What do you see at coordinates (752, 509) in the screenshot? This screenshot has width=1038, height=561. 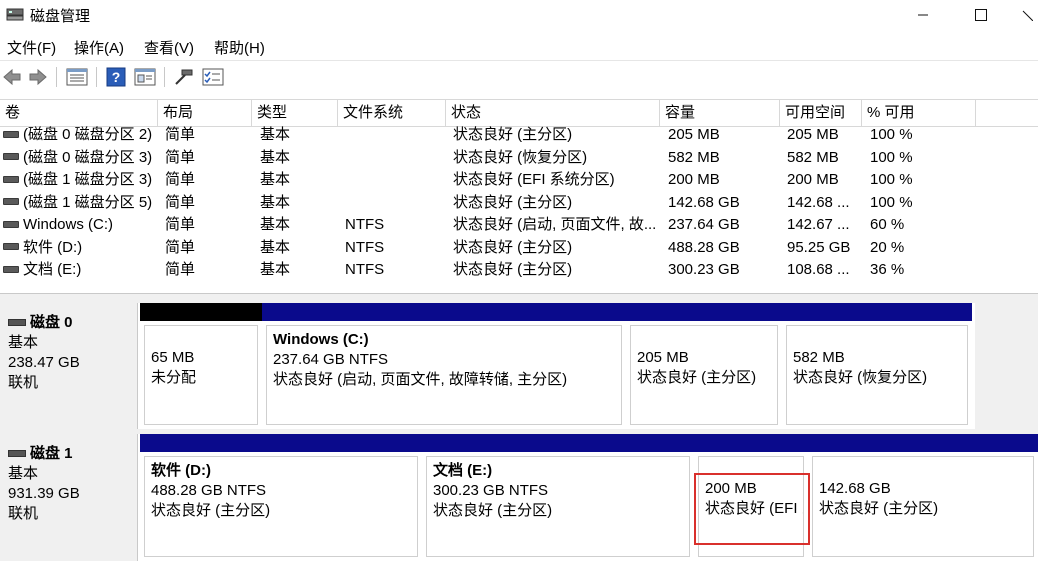 I see `highlight-box` at bounding box center [752, 509].